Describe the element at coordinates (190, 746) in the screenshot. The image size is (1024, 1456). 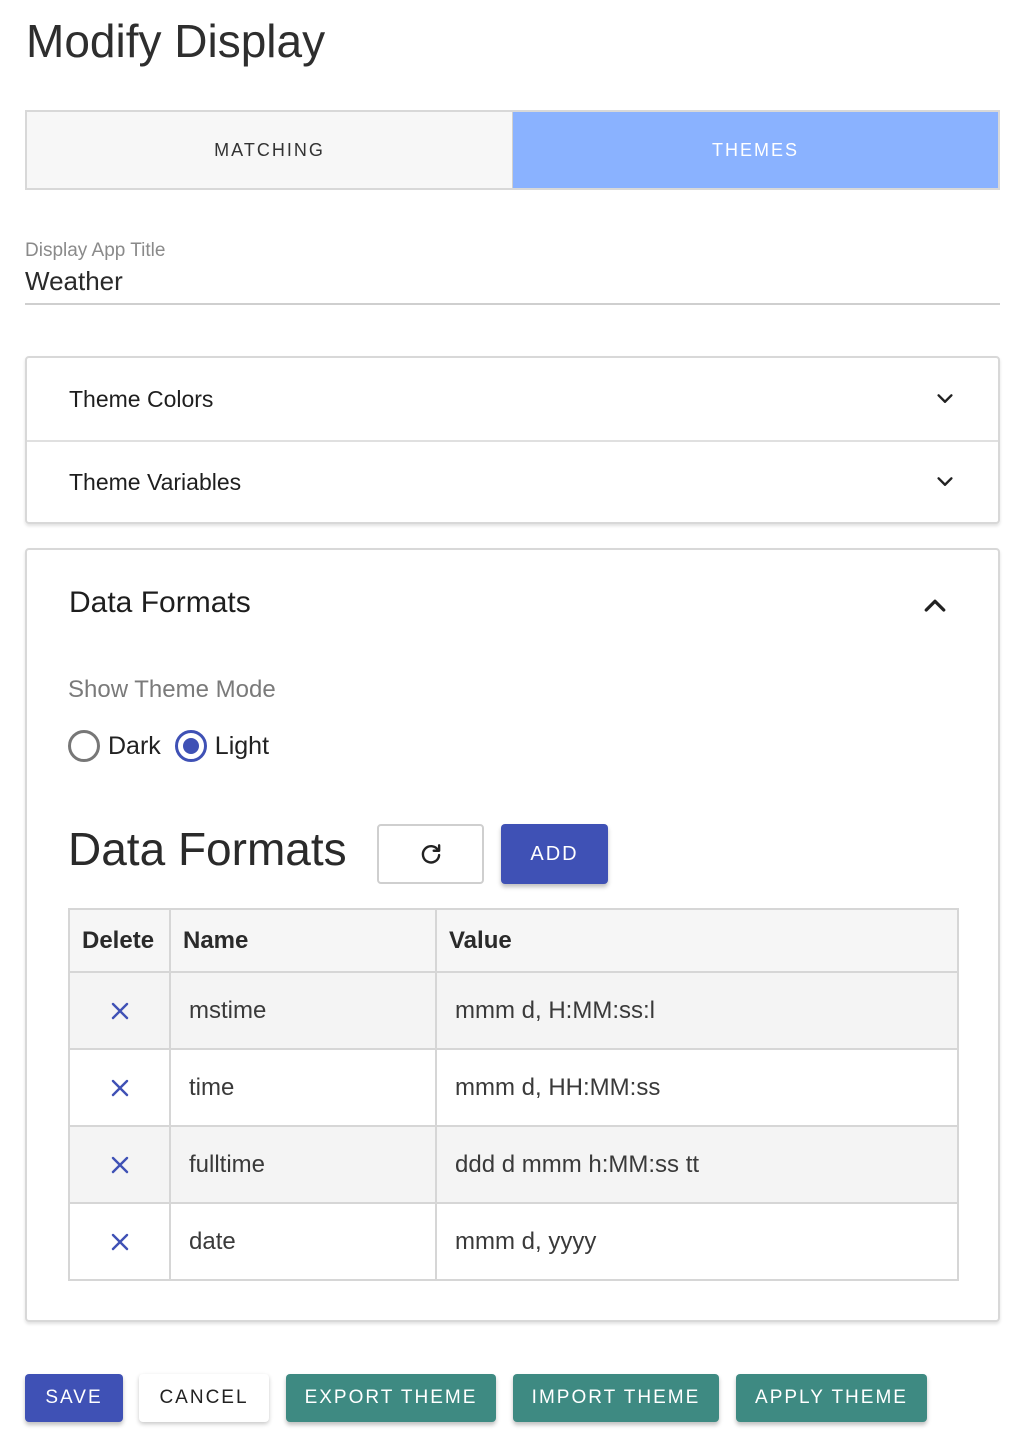
I see `radio-light` at that location.